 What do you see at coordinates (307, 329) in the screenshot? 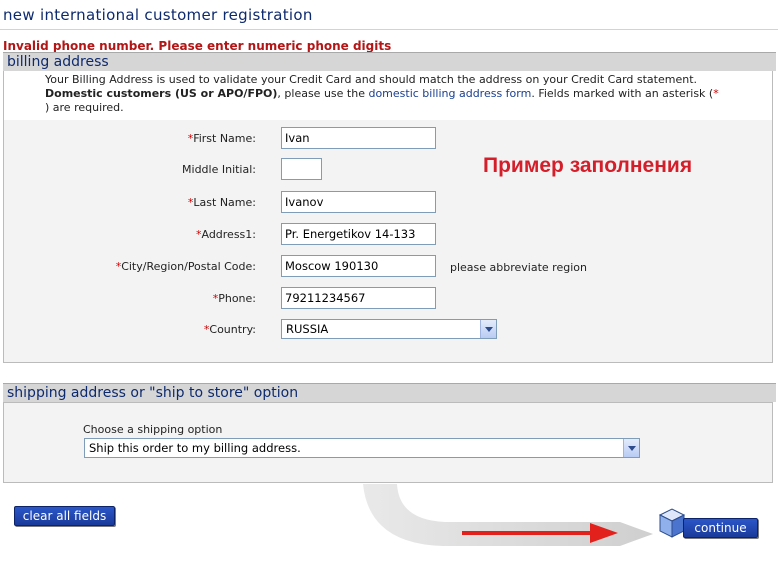
I see `country-value: RUSSIA` at bounding box center [307, 329].